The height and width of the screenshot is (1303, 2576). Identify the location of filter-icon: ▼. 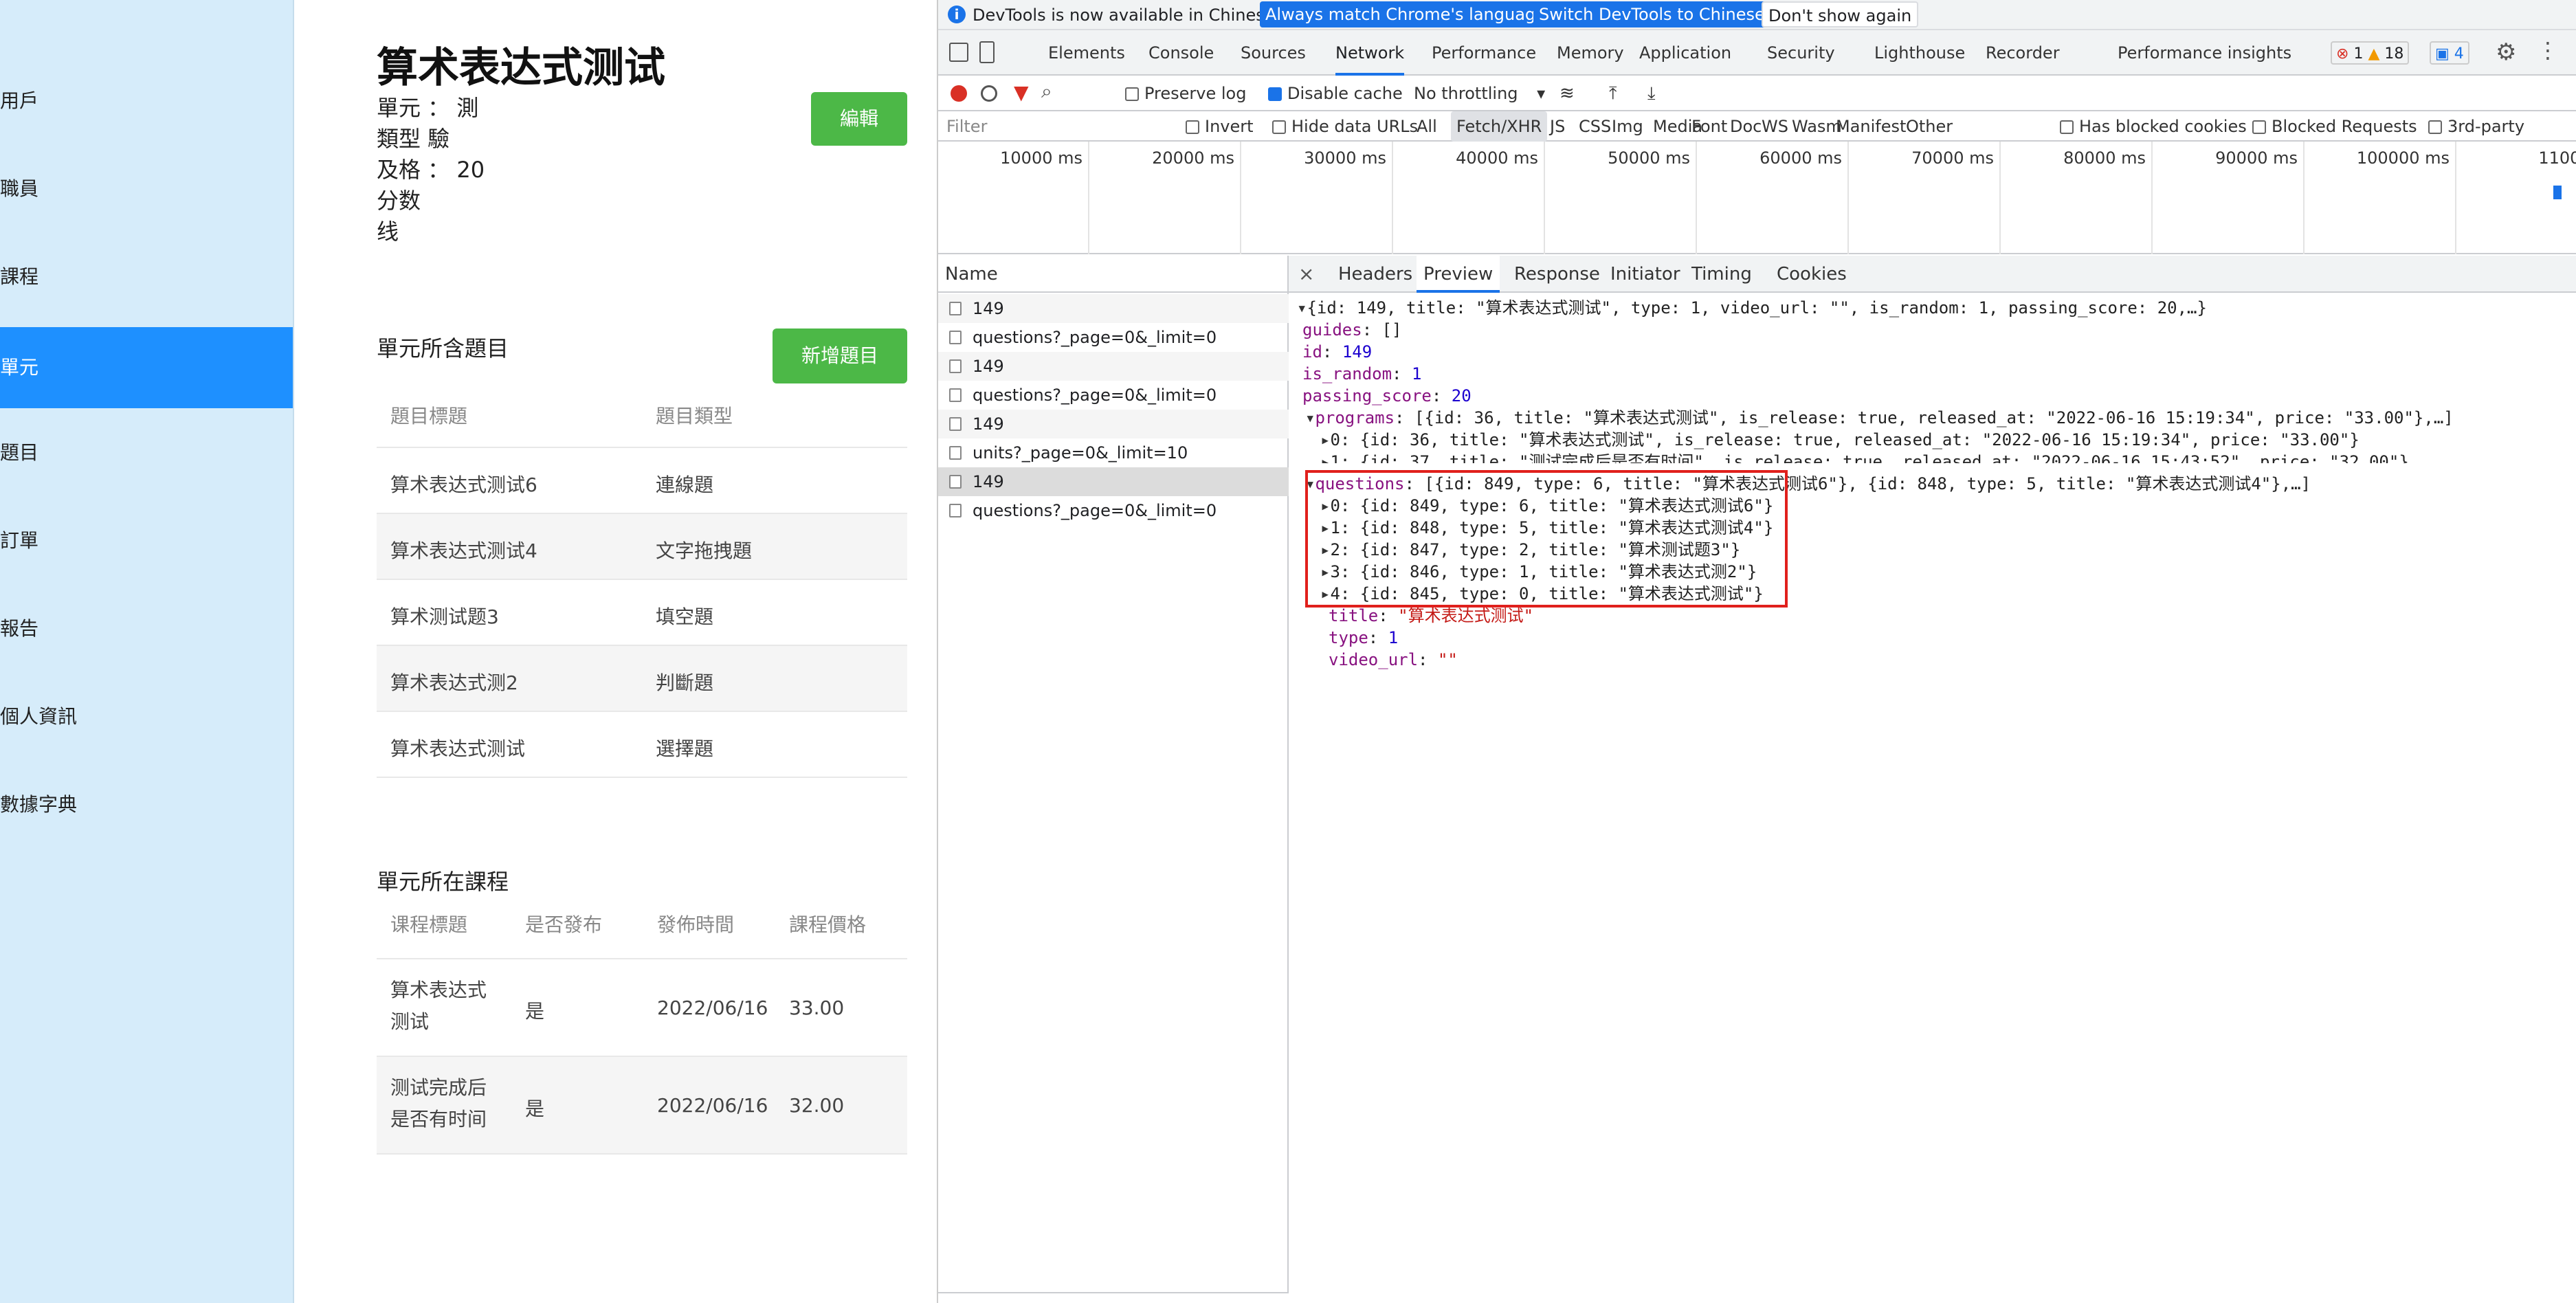
(1021, 92).